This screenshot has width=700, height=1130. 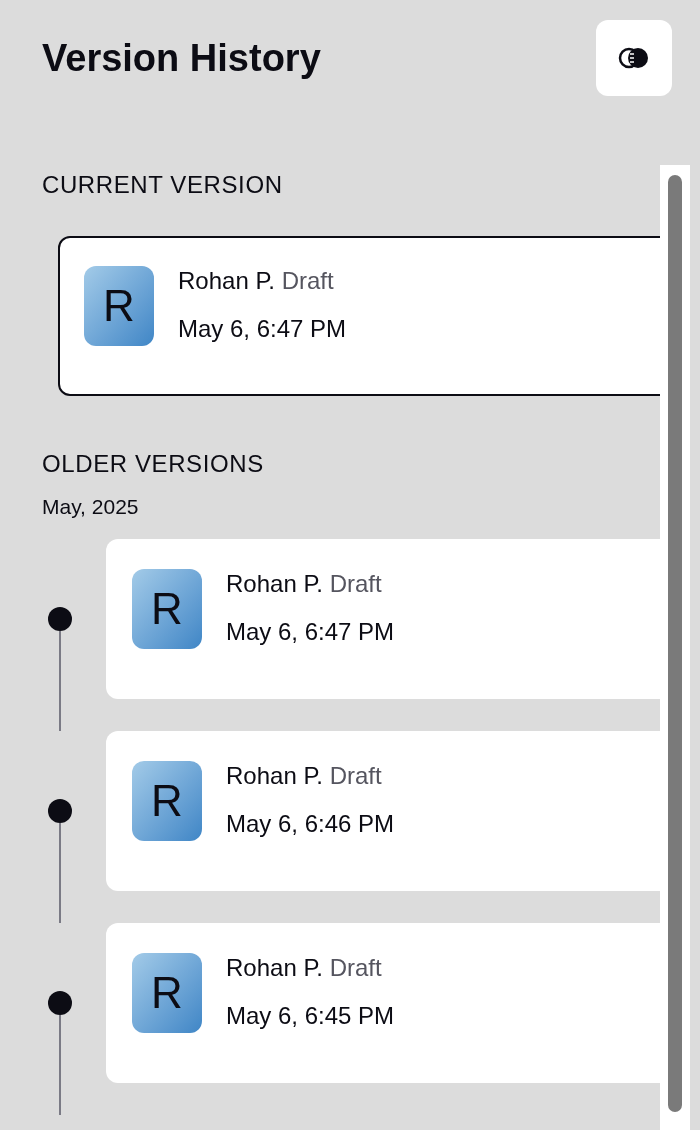 I want to click on current-version-card: R Rohan P. Draft May 6, 6:47 PM, so click(x=359, y=316).